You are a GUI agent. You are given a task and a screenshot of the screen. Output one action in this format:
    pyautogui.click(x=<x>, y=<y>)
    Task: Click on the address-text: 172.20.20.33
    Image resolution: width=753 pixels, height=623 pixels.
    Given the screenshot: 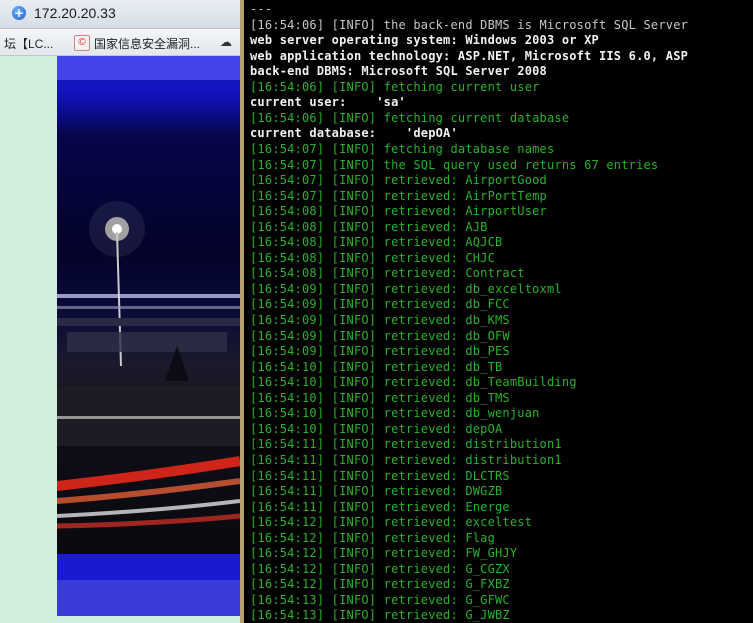 What is the action you would take?
    pyautogui.click(x=75, y=13)
    